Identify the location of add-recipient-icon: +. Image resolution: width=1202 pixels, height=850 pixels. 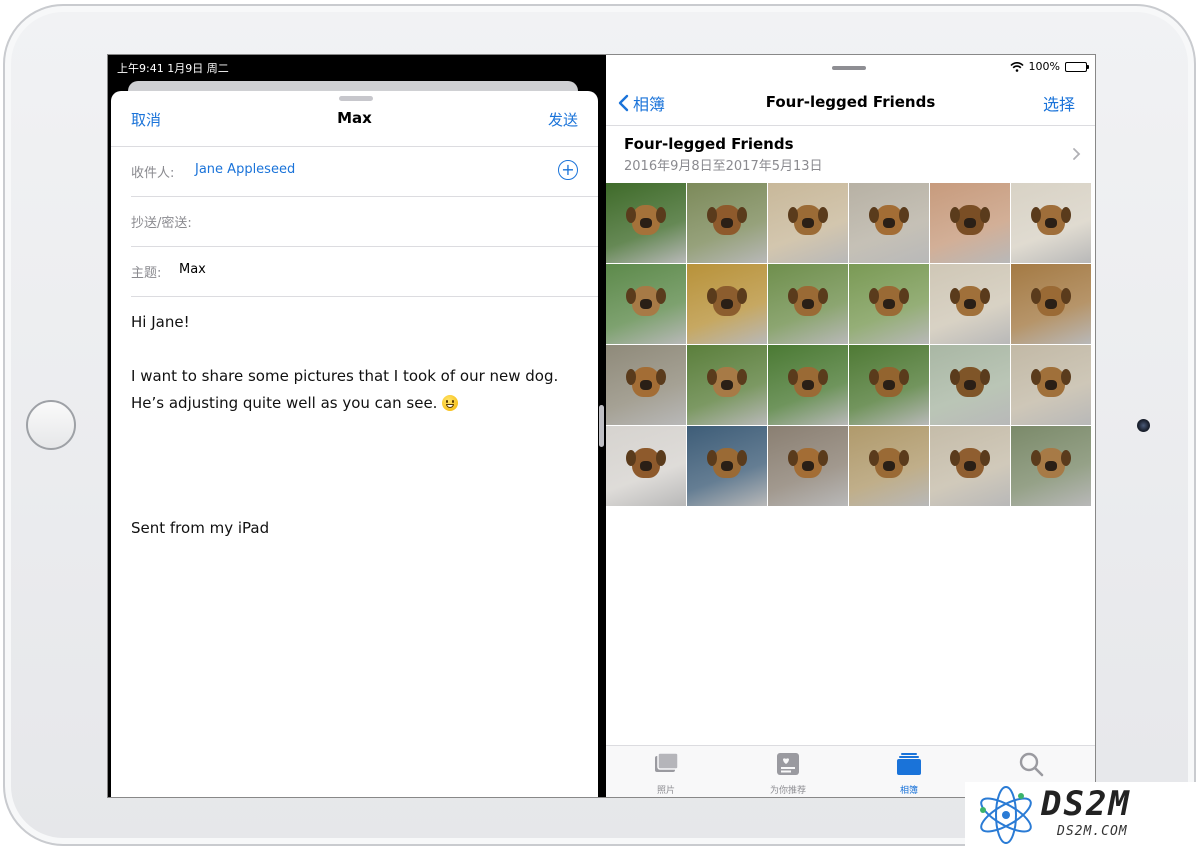
(568, 170).